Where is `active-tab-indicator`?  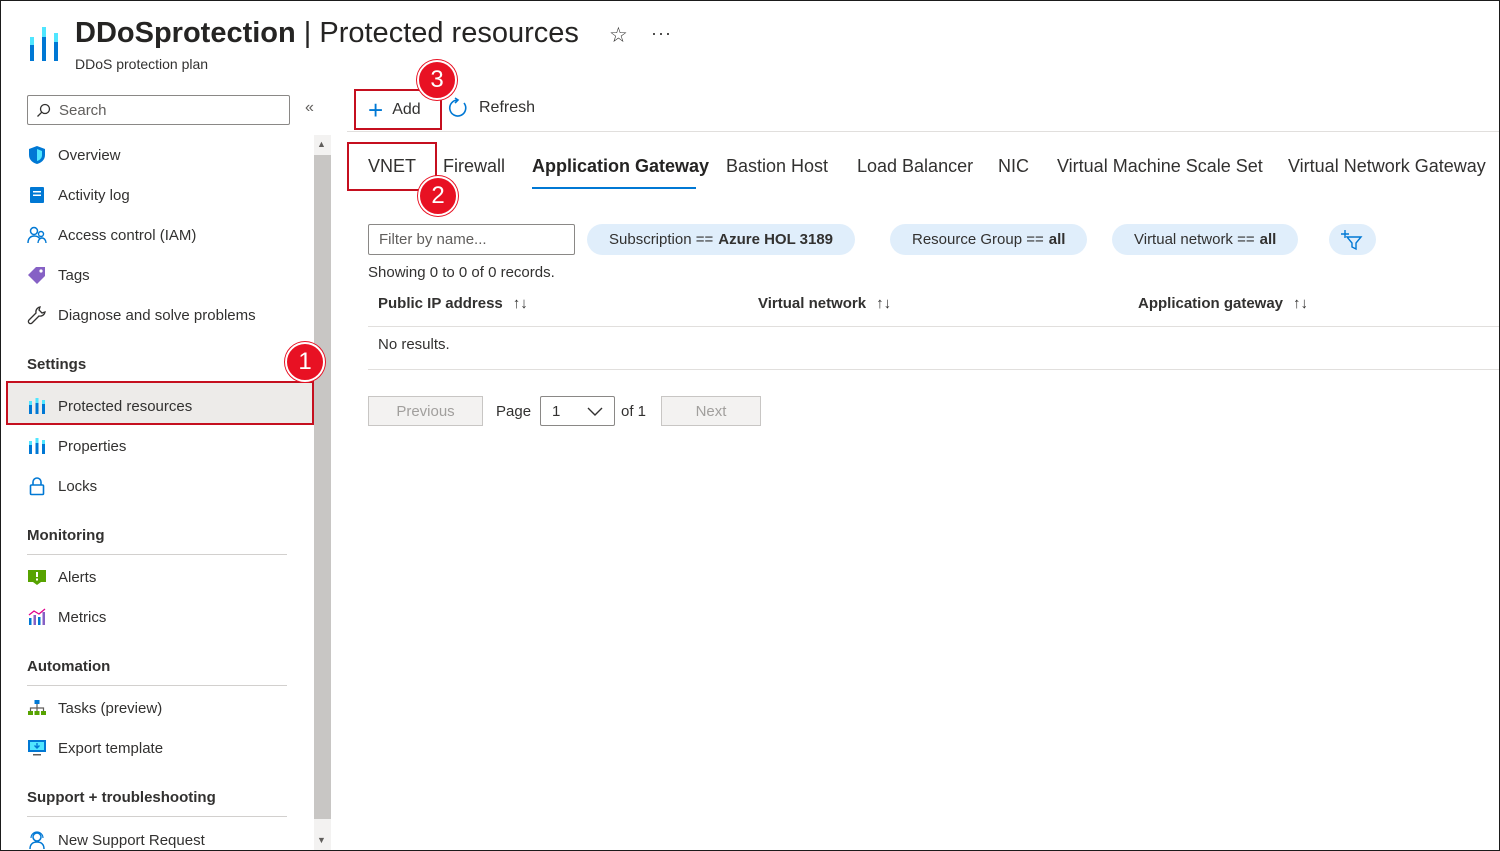 active-tab-indicator is located at coordinates (614, 188).